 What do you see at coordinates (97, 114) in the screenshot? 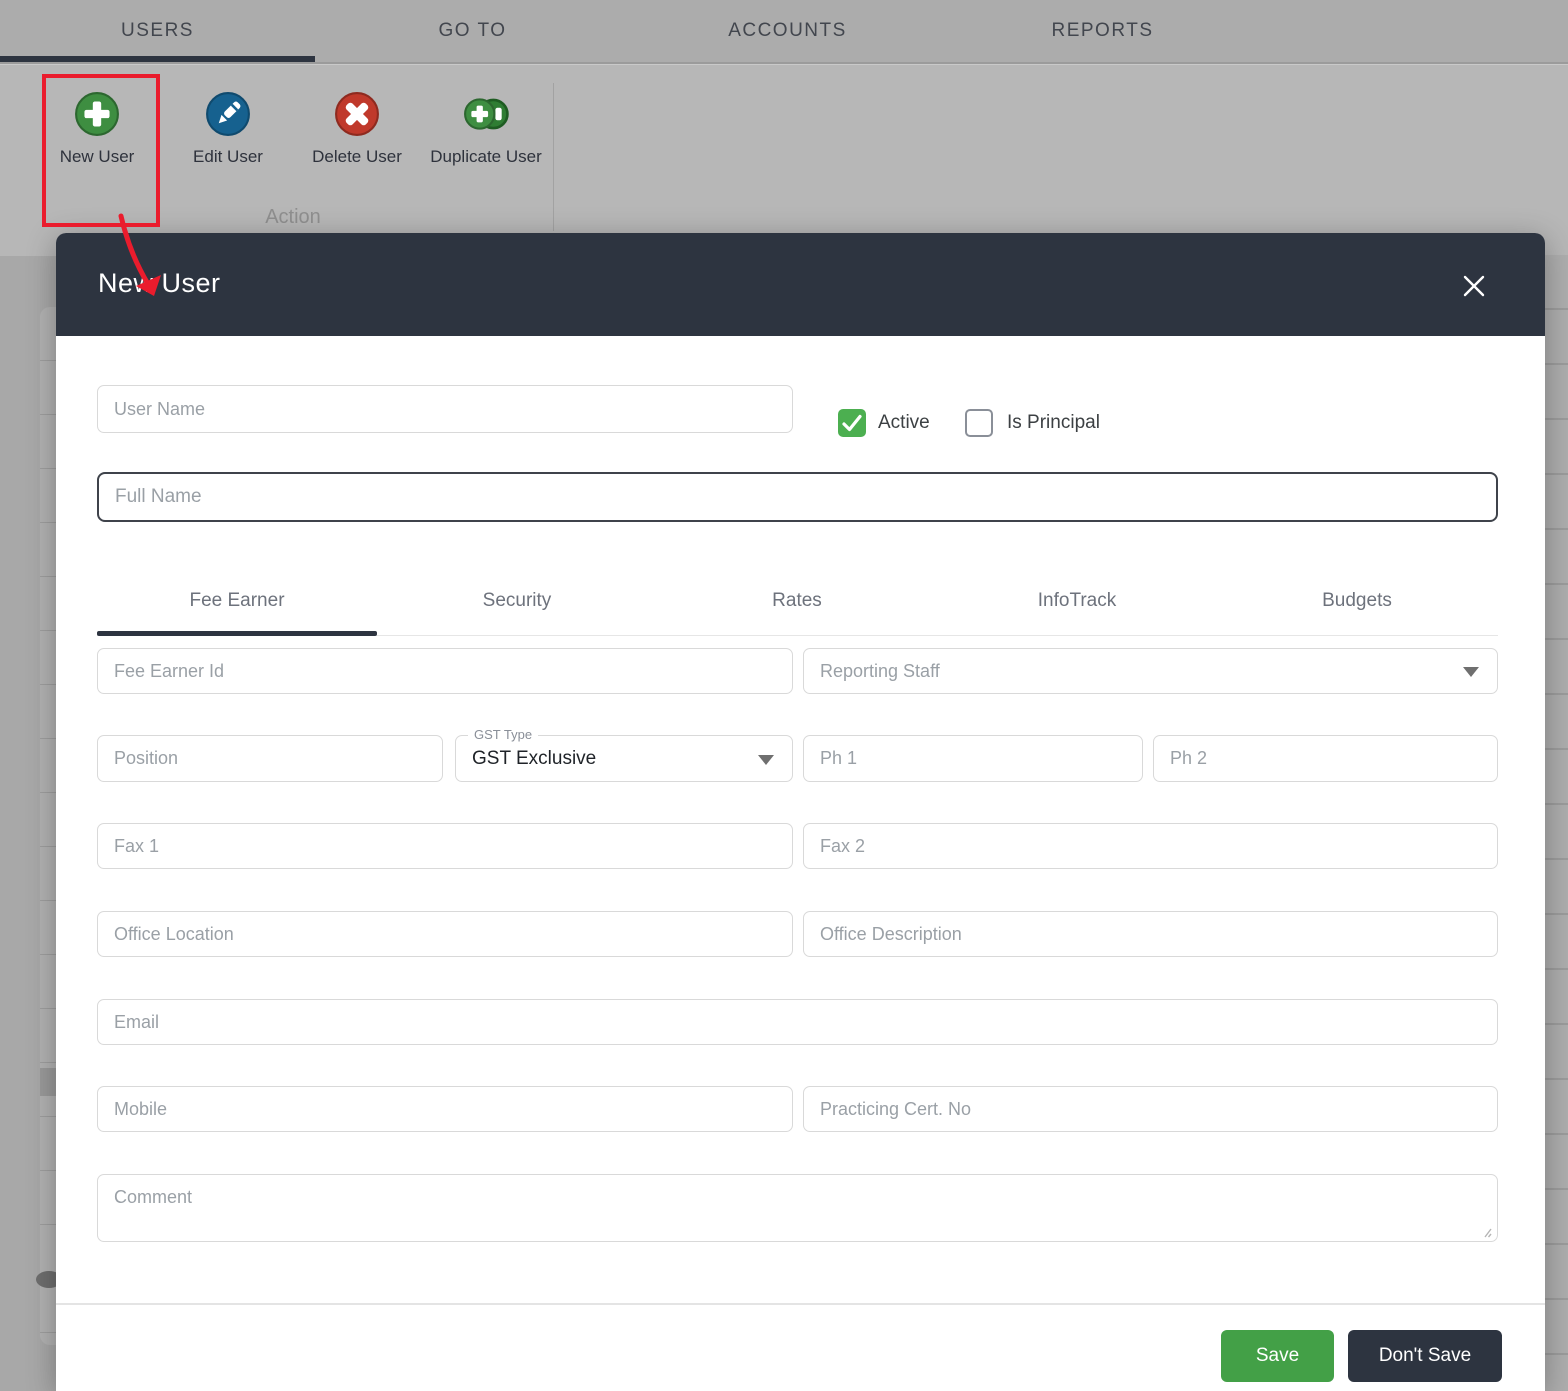
I see `new-user-plus-icon` at bounding box center [97, 114].